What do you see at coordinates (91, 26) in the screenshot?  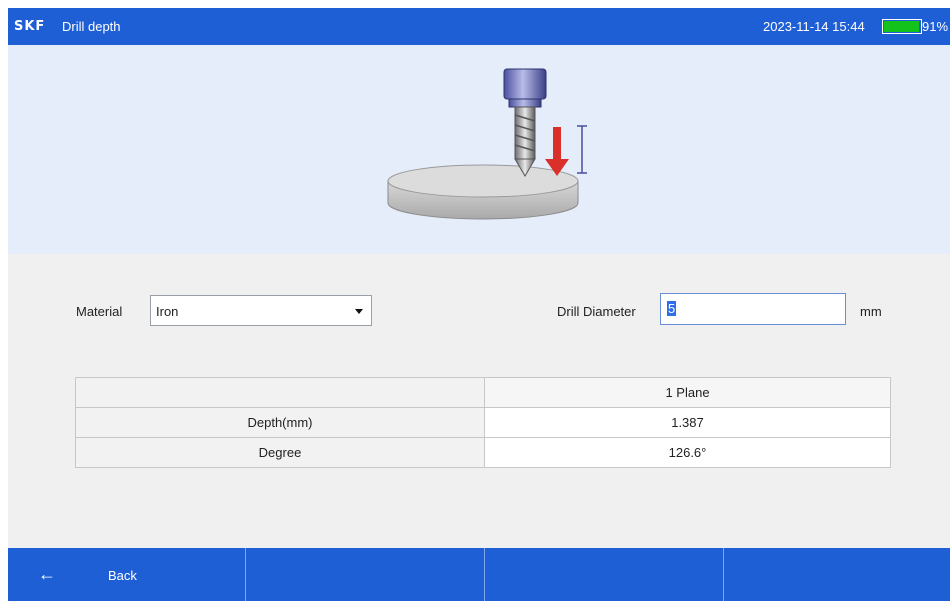 I see `page-title: Drill depth` at bounding box center [91, 26].